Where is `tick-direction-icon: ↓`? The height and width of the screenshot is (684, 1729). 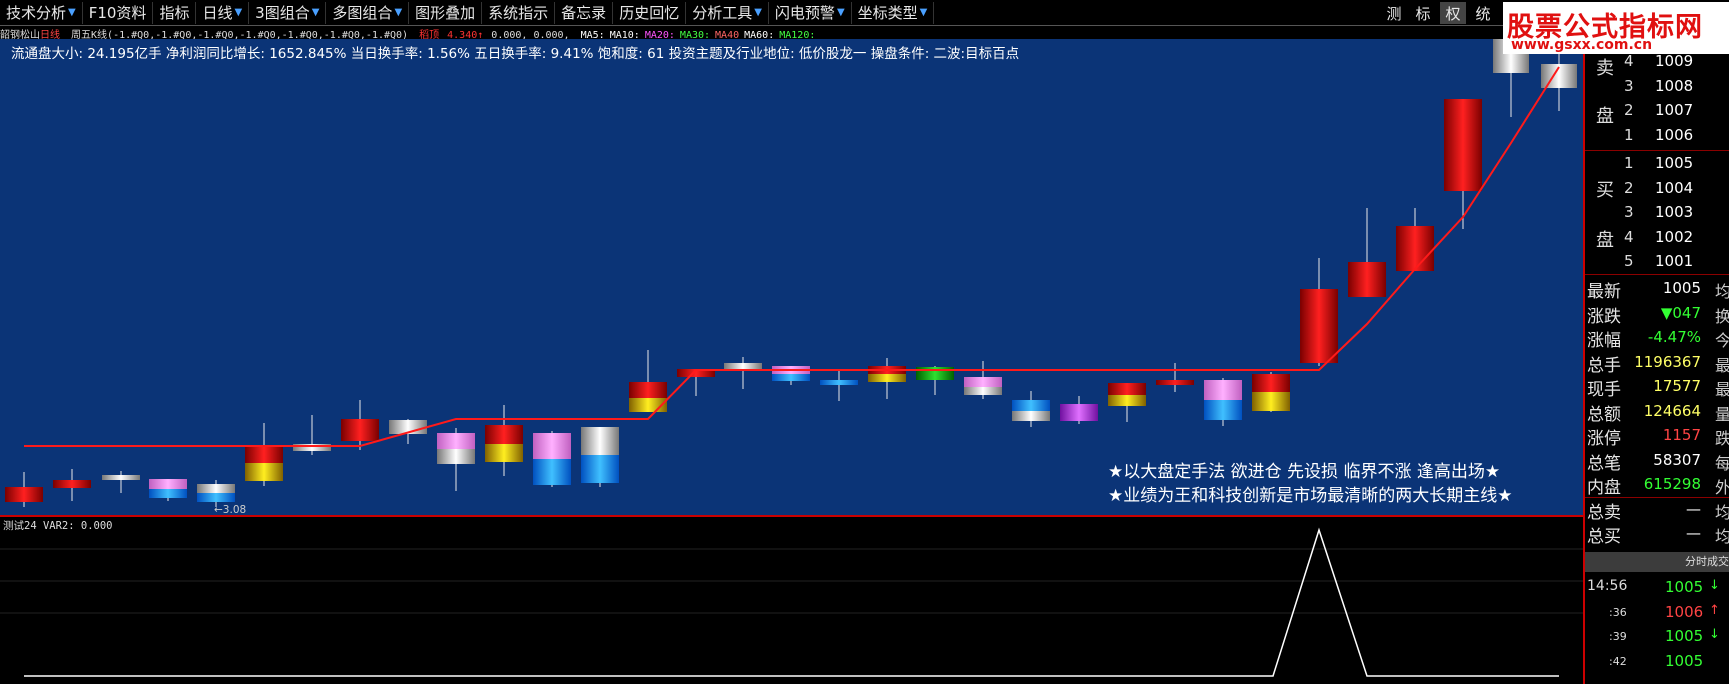 tick-direction-icon: ↓ is located at coordinates (1714, 585).